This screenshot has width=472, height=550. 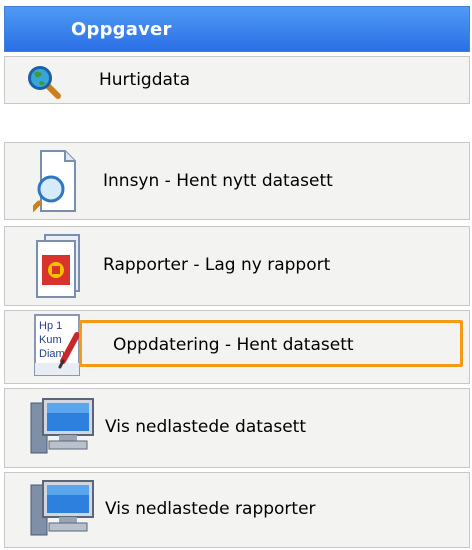 I want to click on task-vis-rapporter: Vis nedlastede rapporter, so click(x=237, y=510).